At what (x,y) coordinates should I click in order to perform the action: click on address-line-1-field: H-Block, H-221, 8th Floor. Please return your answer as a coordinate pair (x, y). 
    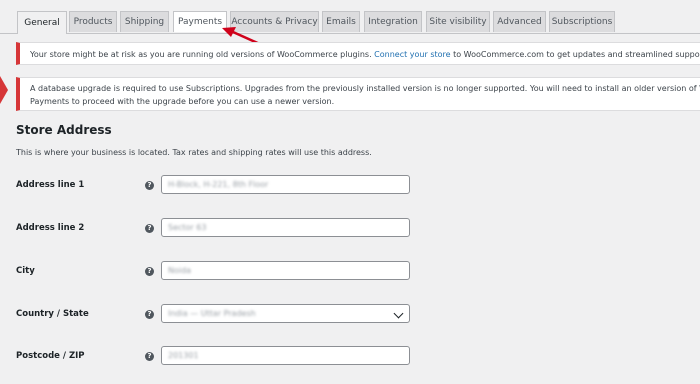
    Looking at the image, I should click on (285, 184).